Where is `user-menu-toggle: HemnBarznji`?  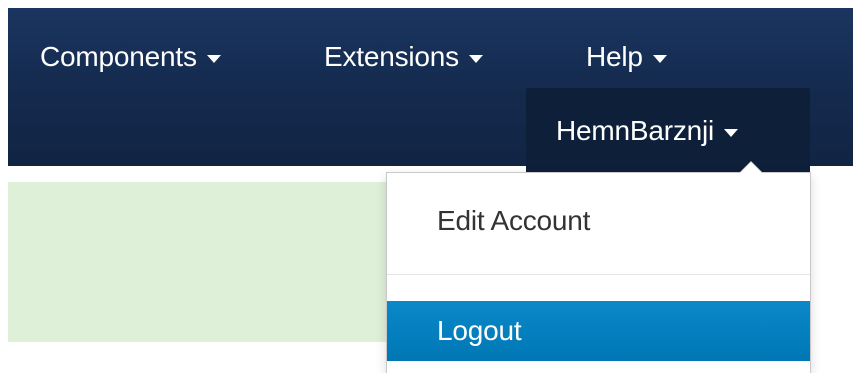 user-menu-toggle: HemnBarznji is located at coordinates (668, 131).